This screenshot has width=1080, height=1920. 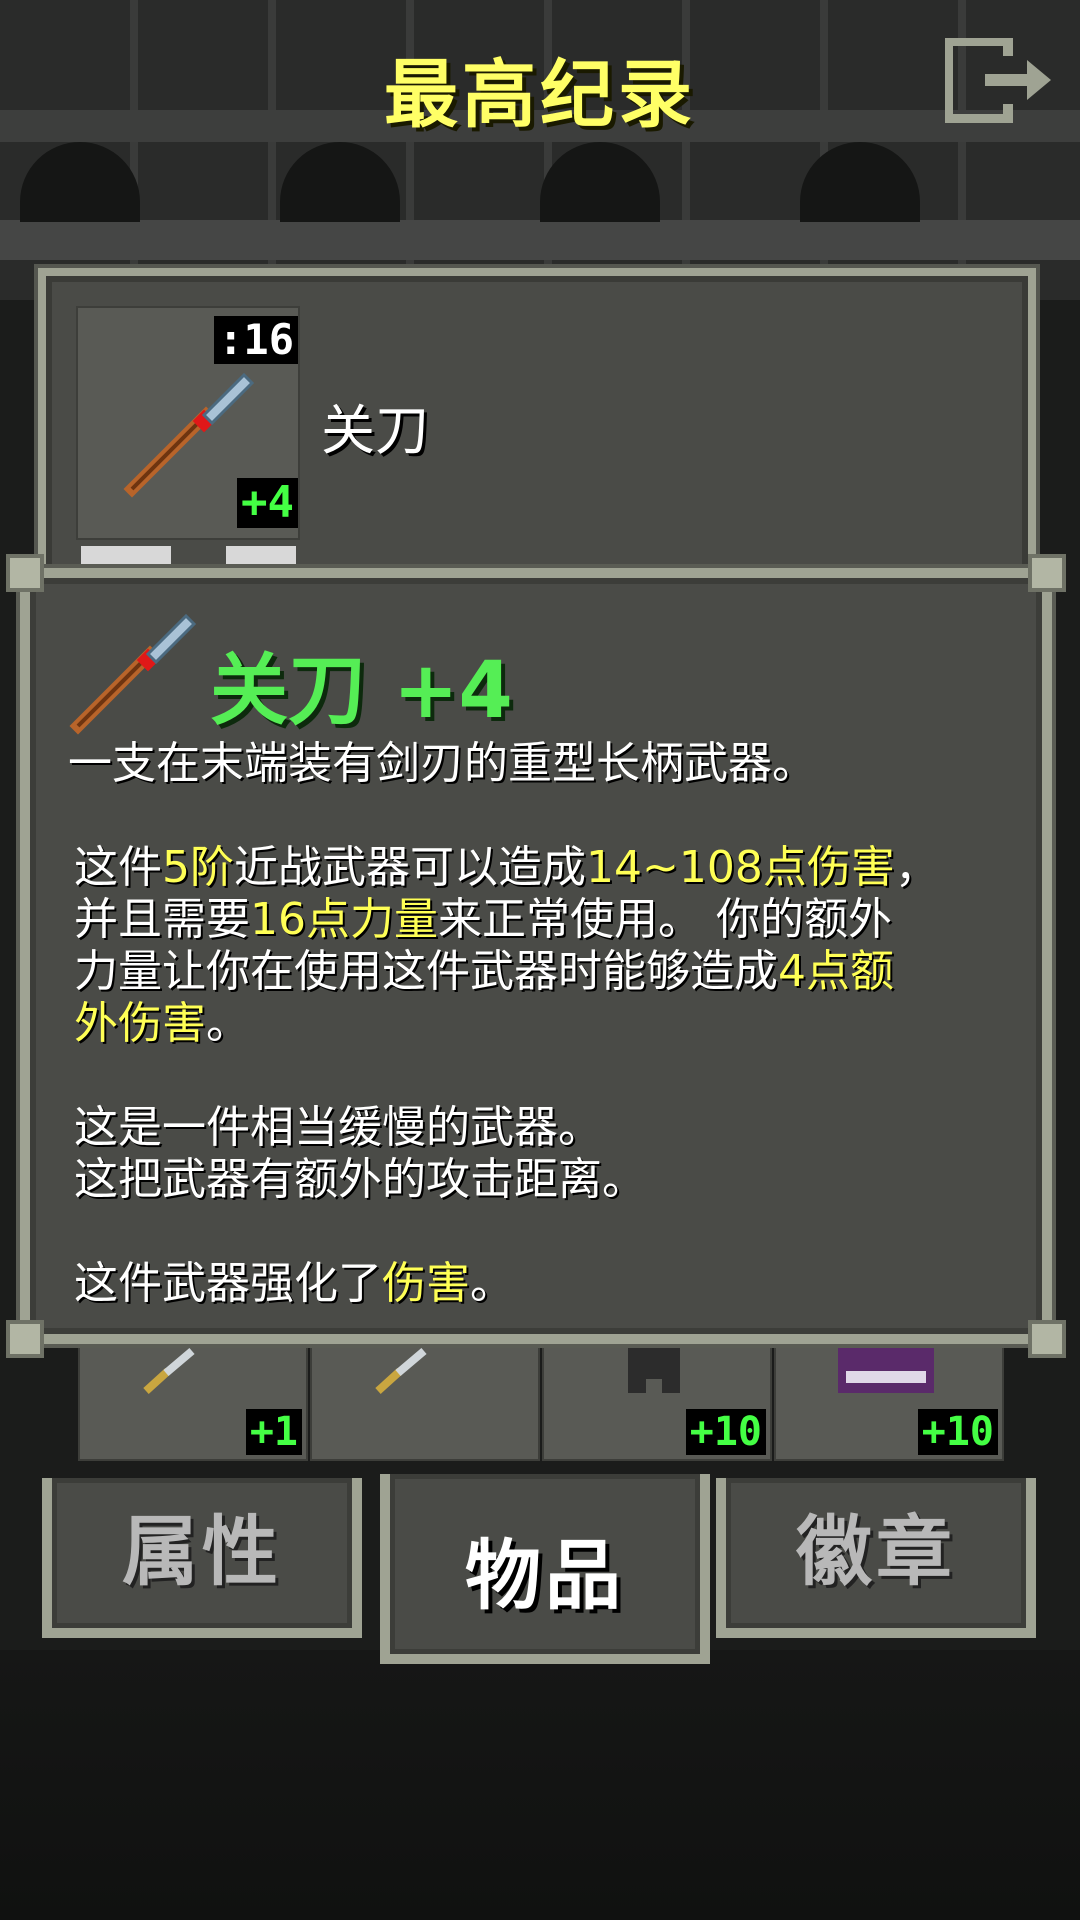 I want to click on upgrade-level: +1, so click(x=273, y=1432).